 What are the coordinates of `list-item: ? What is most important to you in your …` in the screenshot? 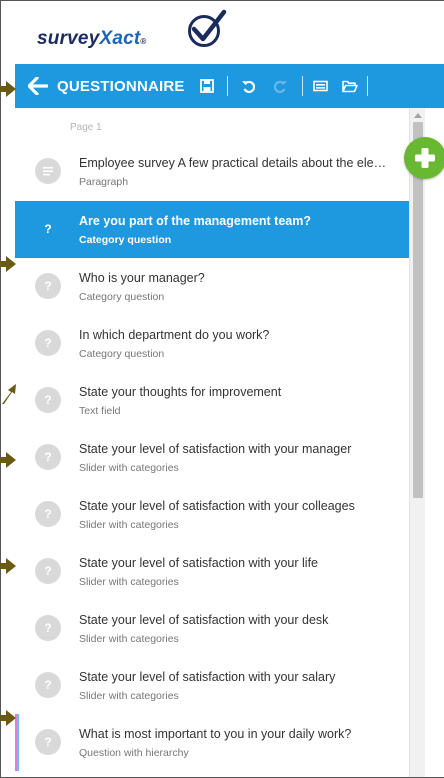 It's located at (212, 742).